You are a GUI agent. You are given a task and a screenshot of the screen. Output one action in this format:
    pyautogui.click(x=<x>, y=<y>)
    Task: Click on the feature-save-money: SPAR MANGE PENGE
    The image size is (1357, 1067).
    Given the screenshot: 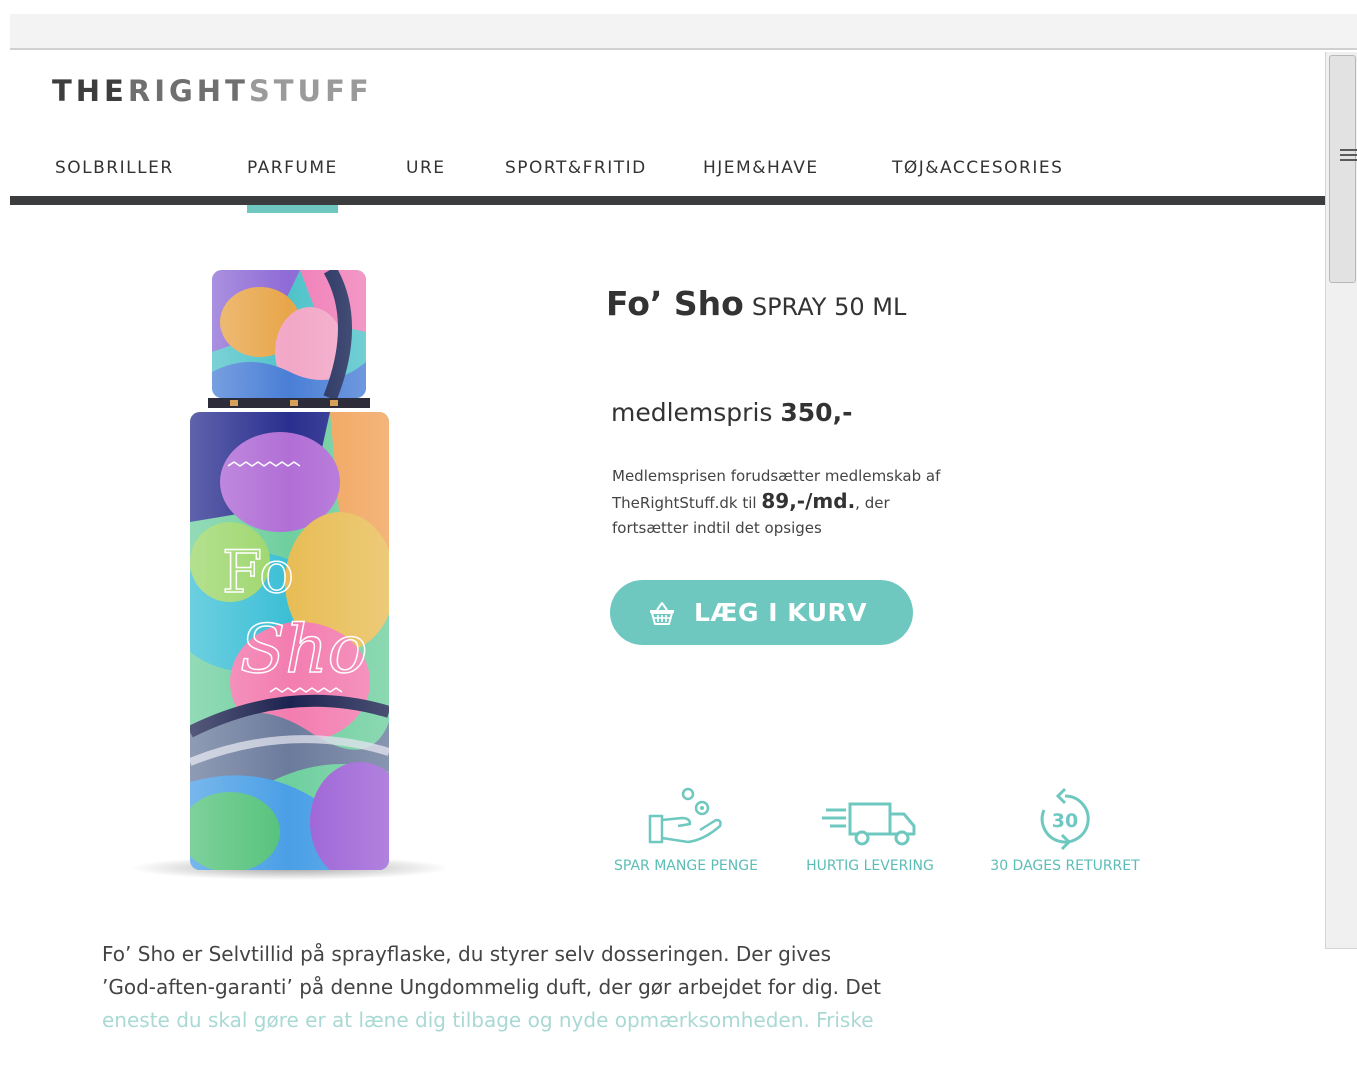 What is the action you would take?
    pyautogui.click(x=686, y=830)
    